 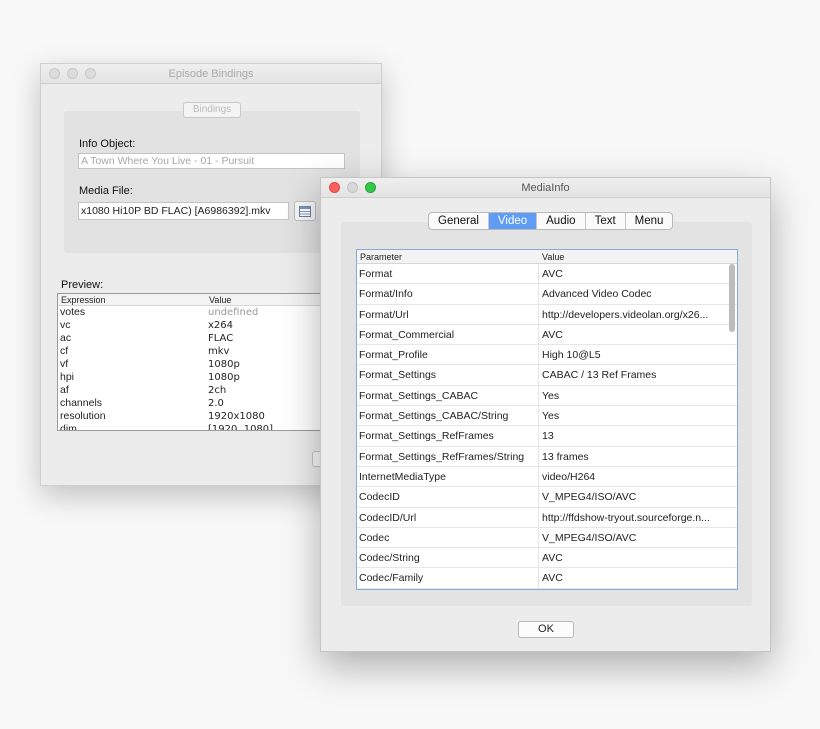 I want to click on preview-value: mkv, so click(x=219, y=351).